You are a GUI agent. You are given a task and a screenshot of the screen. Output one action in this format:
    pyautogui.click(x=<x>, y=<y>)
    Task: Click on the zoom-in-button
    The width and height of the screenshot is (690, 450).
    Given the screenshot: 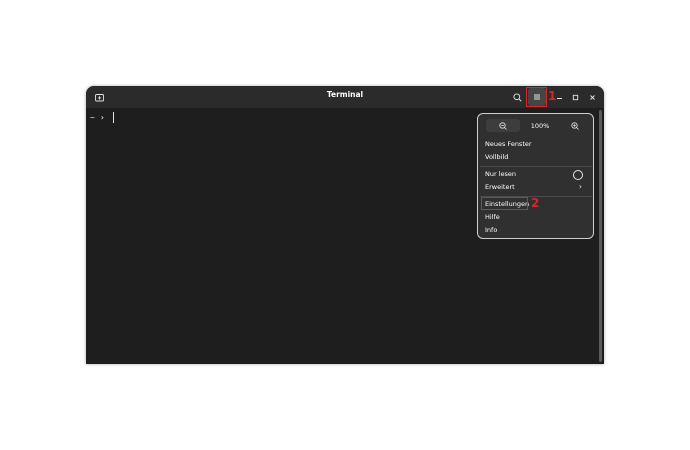 What is the action you would take?
    pyautogui.click(x=575, y=125)
    